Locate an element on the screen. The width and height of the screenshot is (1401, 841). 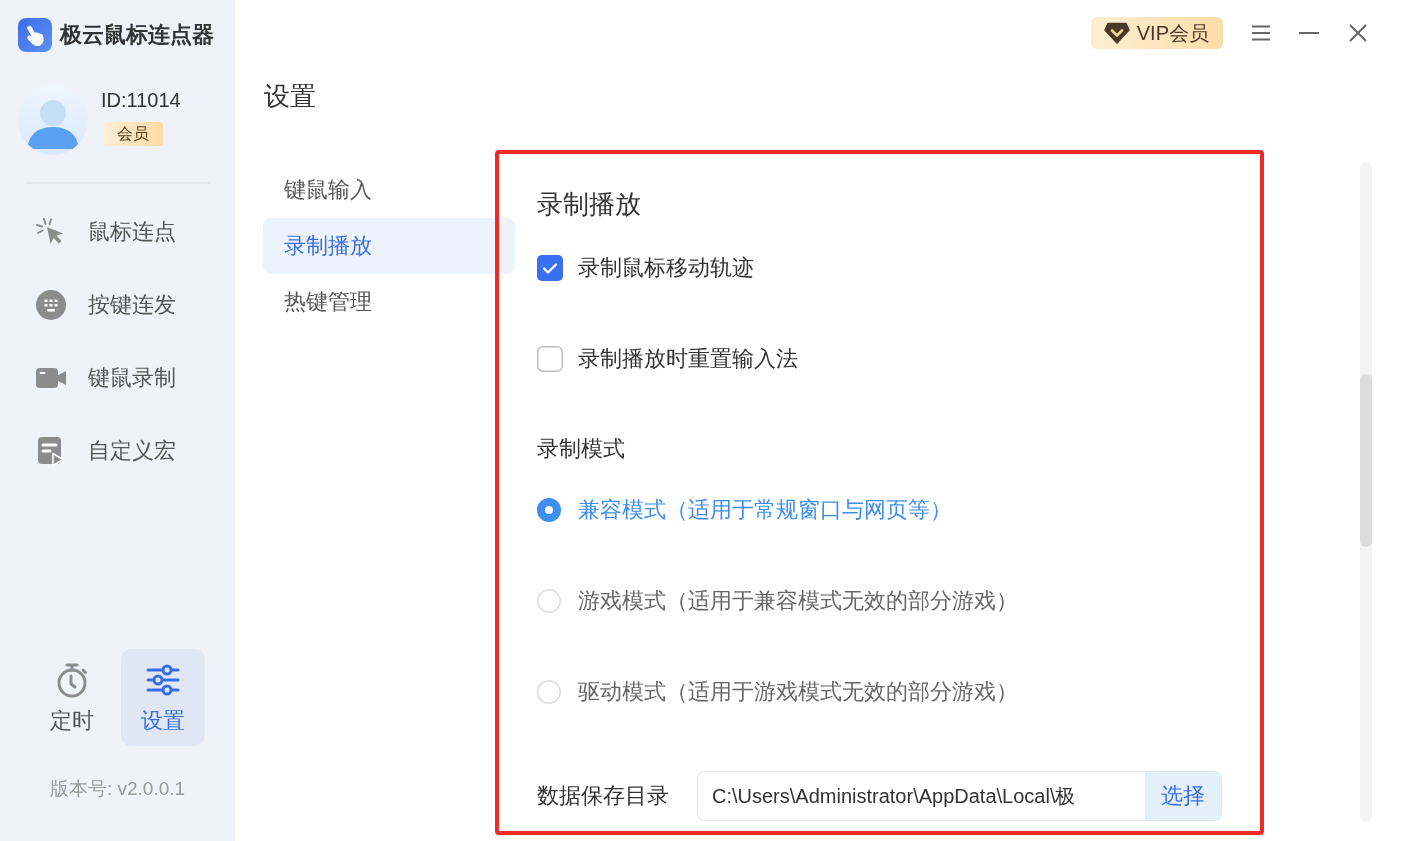
vip-button: VIP会员 is located at coordinates (1156, 33).